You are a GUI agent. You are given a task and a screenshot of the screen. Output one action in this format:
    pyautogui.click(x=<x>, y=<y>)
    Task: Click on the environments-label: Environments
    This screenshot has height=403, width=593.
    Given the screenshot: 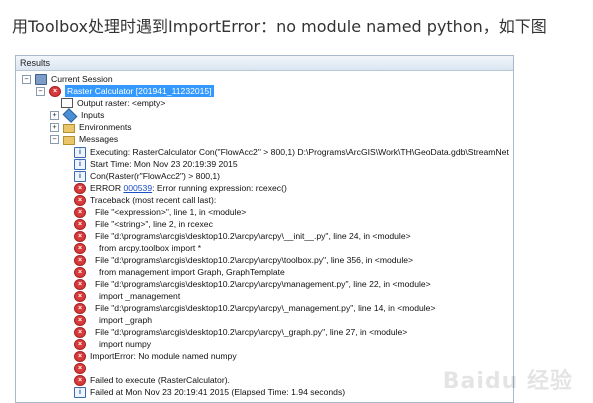 What is the action you would take?
    pyautogui.click(x=105, y=127)
    